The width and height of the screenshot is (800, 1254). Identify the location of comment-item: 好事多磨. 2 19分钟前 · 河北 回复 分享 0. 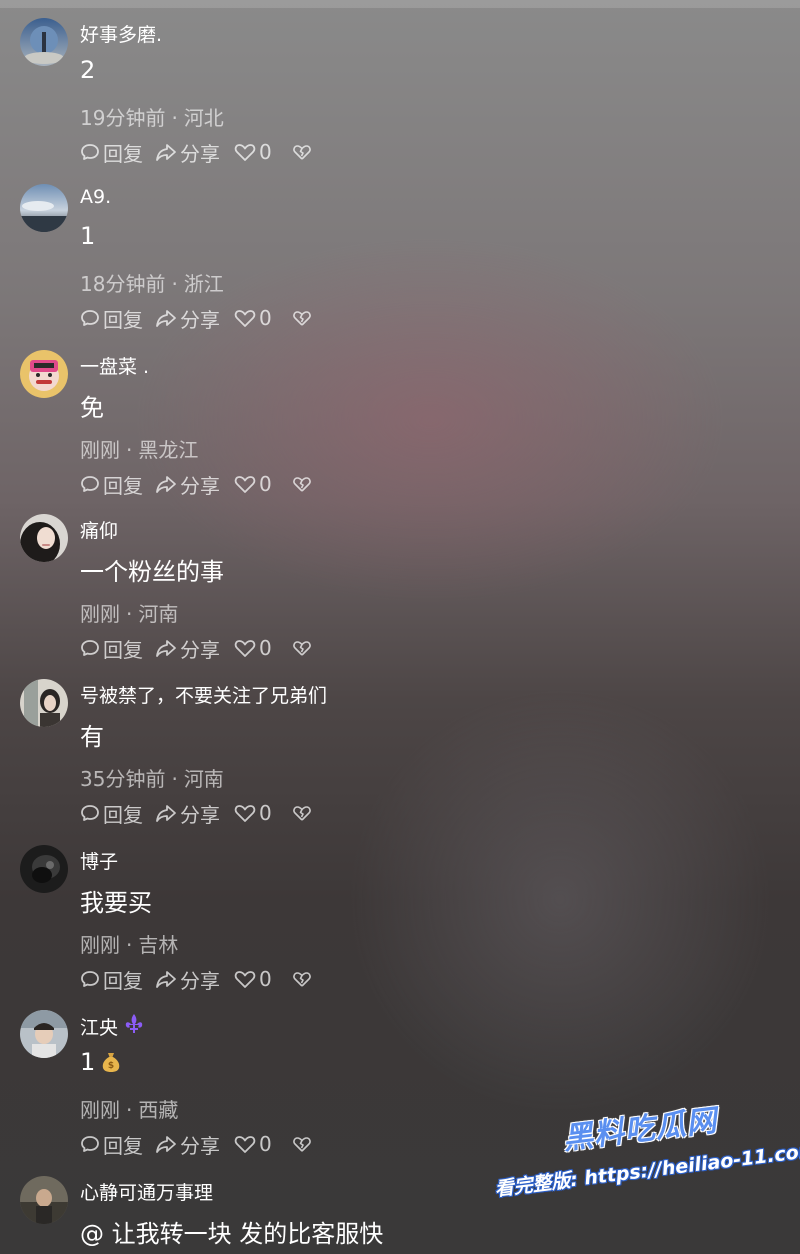
(400, 101).